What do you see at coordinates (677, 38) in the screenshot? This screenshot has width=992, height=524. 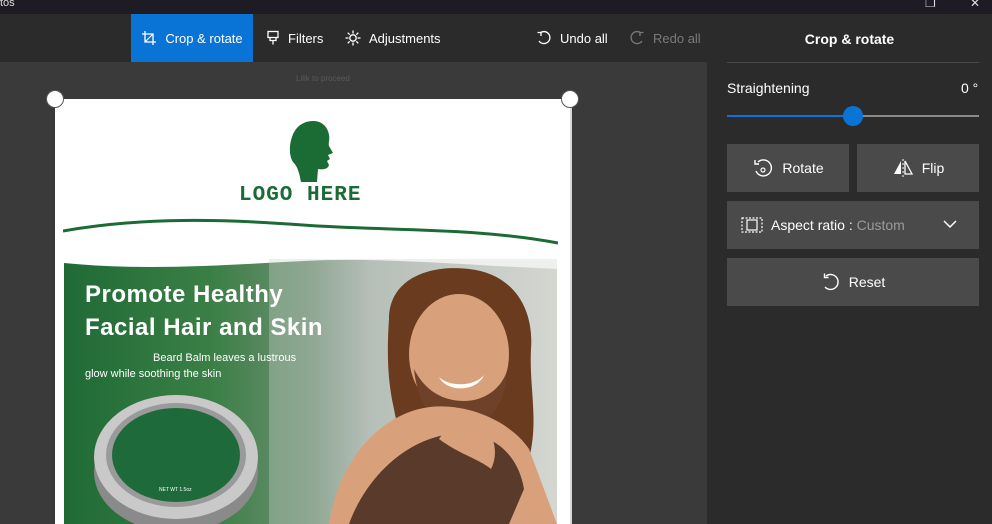 I see `redo-all-label: Redo all` at bounding box center [677, 38].